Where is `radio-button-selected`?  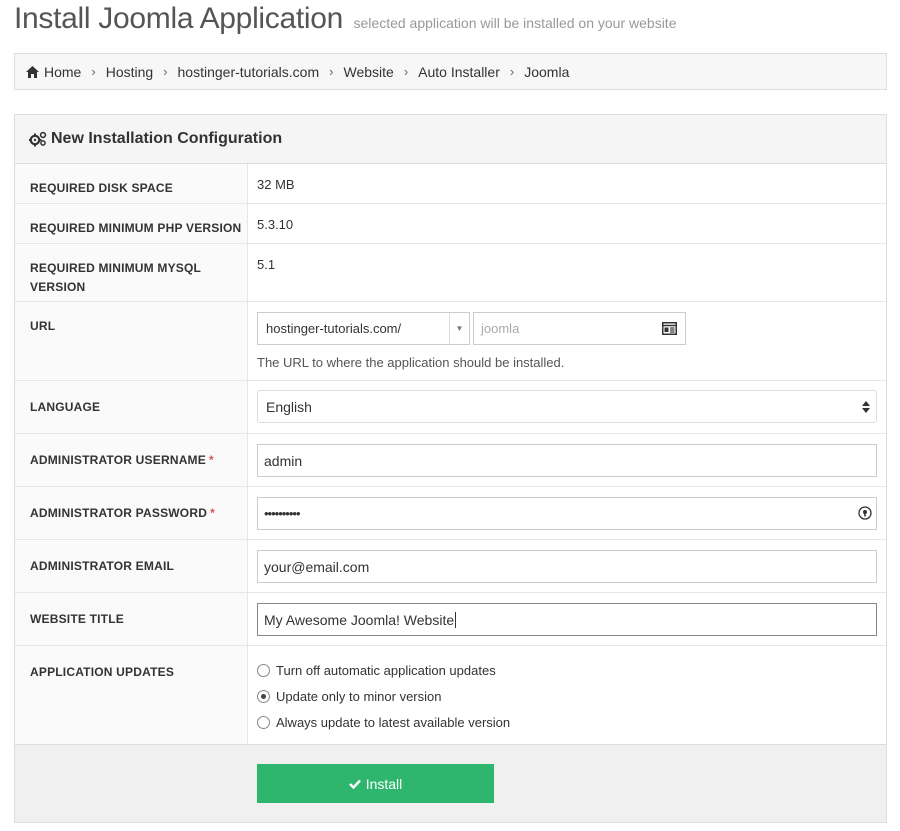
radio-button-selected is located at coordinates (263, 696).